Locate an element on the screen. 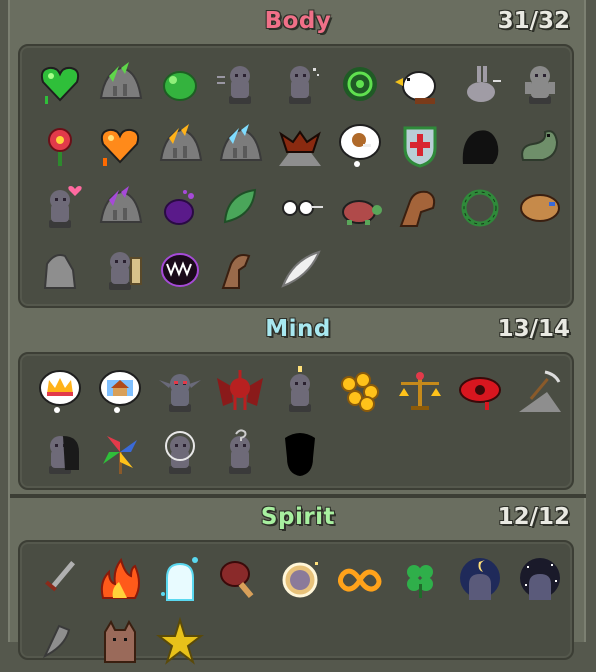 The height and width of the screenshot is (672, 596). fire-icon is located at coordinates (120, 578).